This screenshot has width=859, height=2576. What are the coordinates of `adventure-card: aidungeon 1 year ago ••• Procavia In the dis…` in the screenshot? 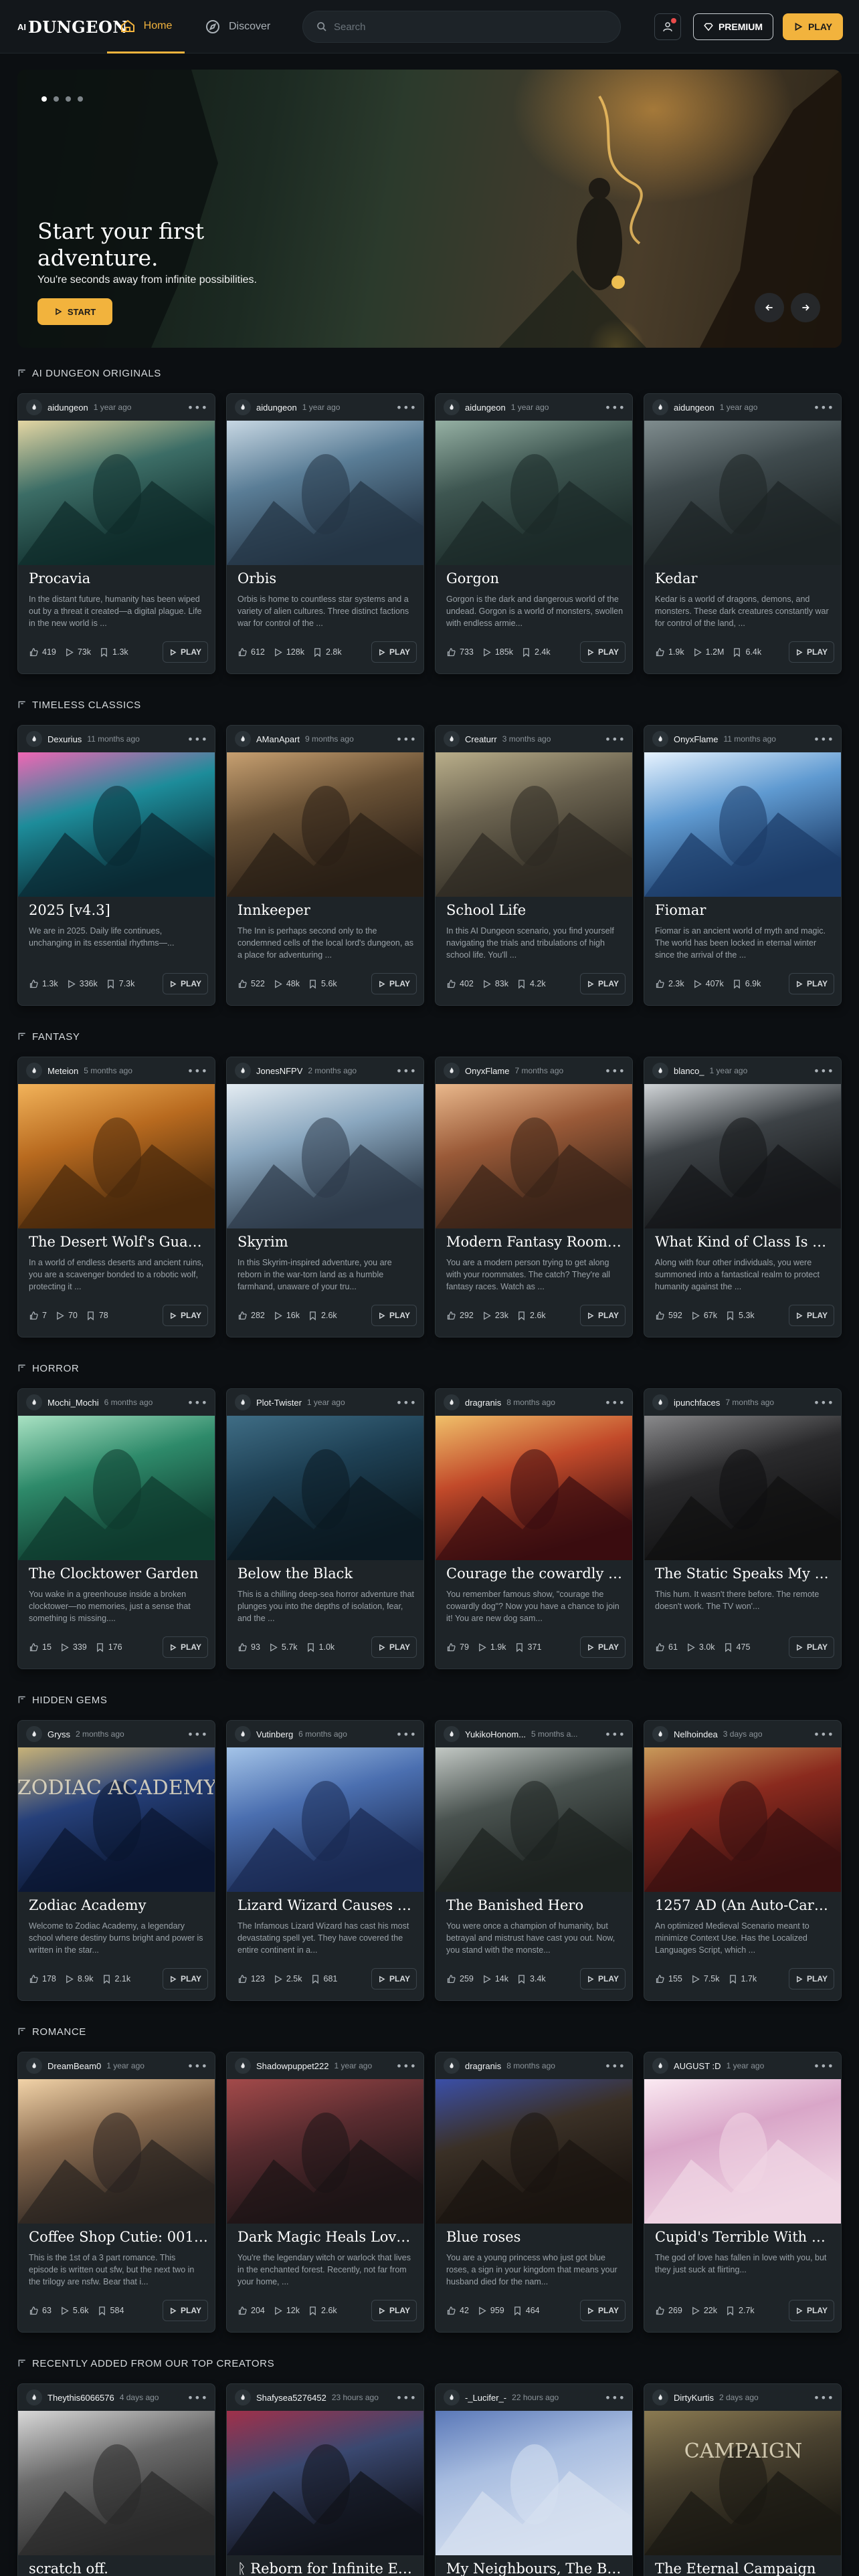 It's located at (116, 533).